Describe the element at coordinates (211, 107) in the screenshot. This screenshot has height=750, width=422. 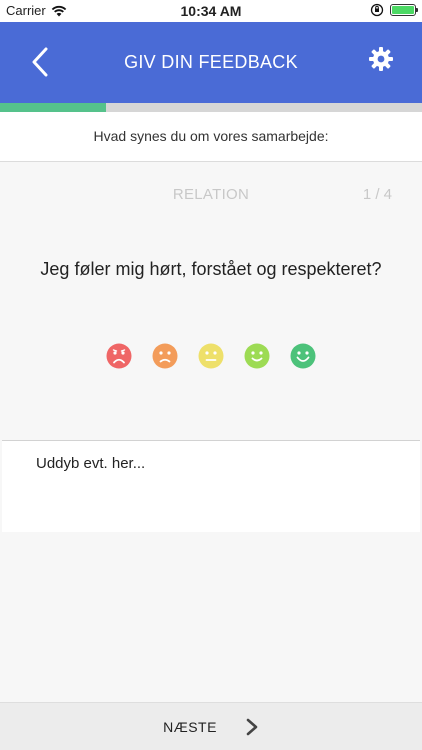
I see `progress-bar` at that location.